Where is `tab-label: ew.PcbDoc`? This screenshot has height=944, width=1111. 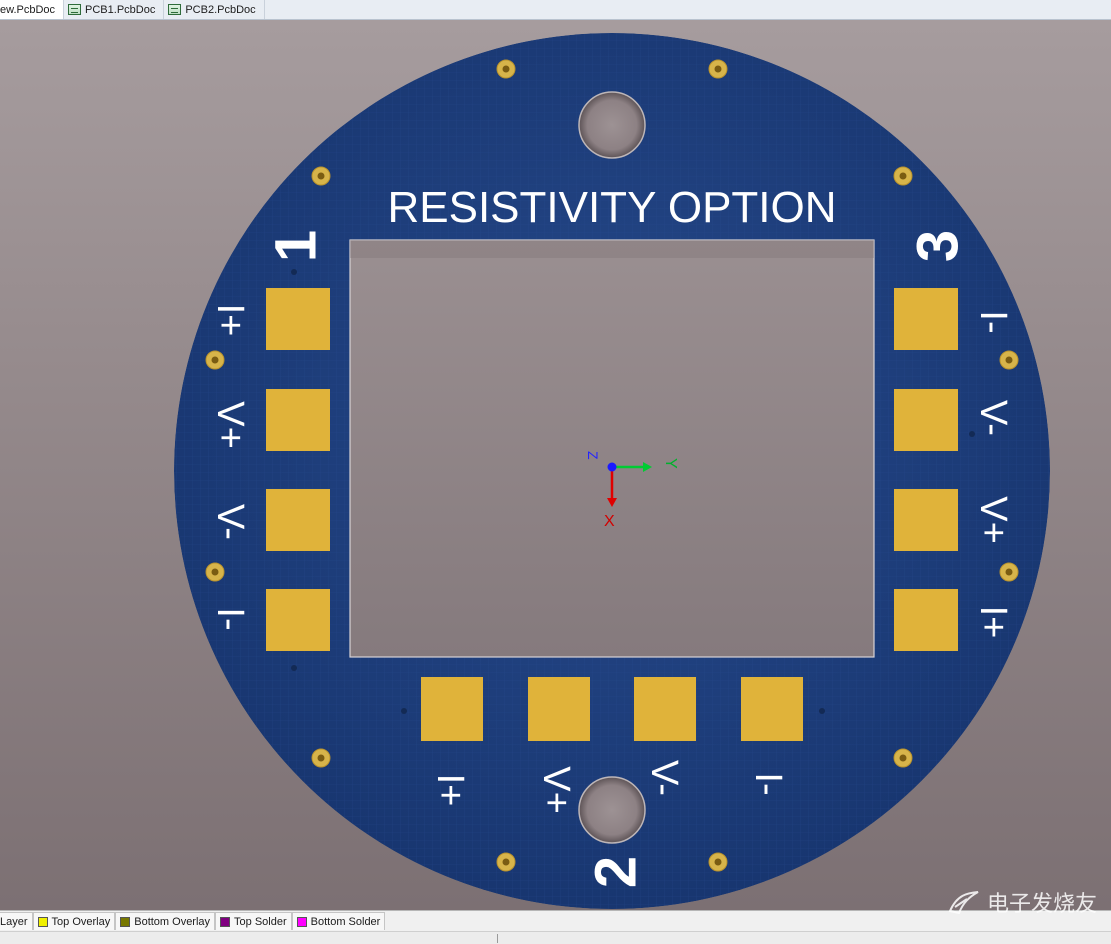
tab-label: ew.PcbDoc is located at coordinates (28, 9).